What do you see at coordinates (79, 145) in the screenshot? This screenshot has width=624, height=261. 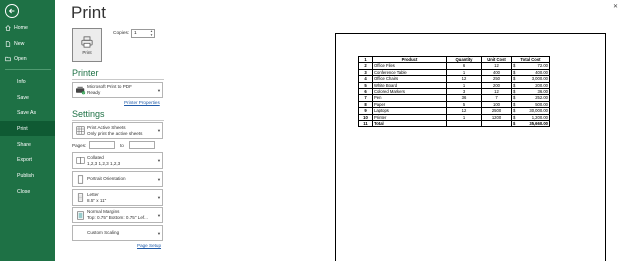 I see `pages-label: Pages:` at bounding box center [79, 145].